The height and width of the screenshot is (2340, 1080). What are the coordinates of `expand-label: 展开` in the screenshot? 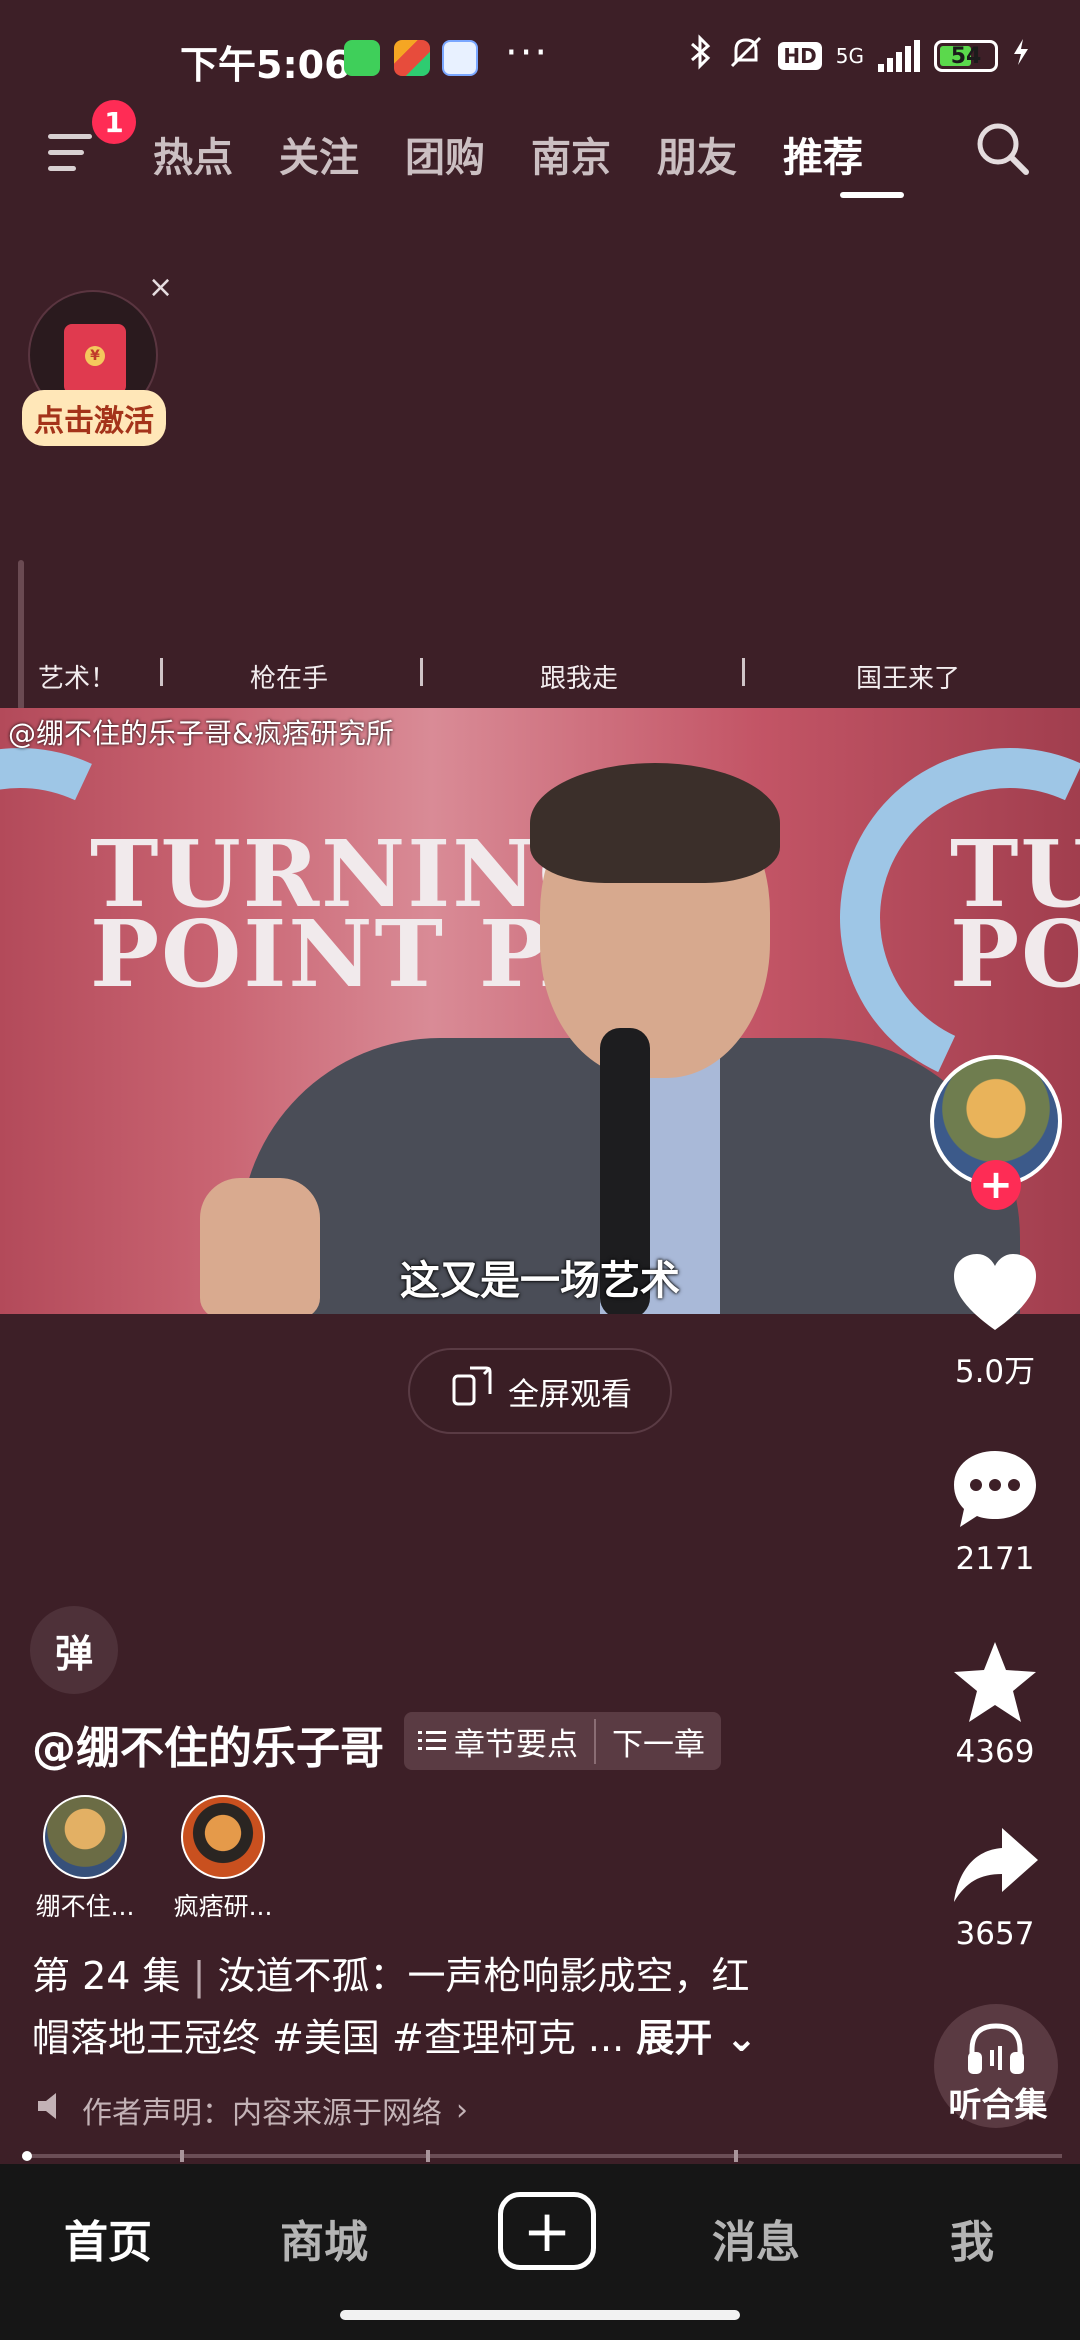 It's located at (674, 2038).